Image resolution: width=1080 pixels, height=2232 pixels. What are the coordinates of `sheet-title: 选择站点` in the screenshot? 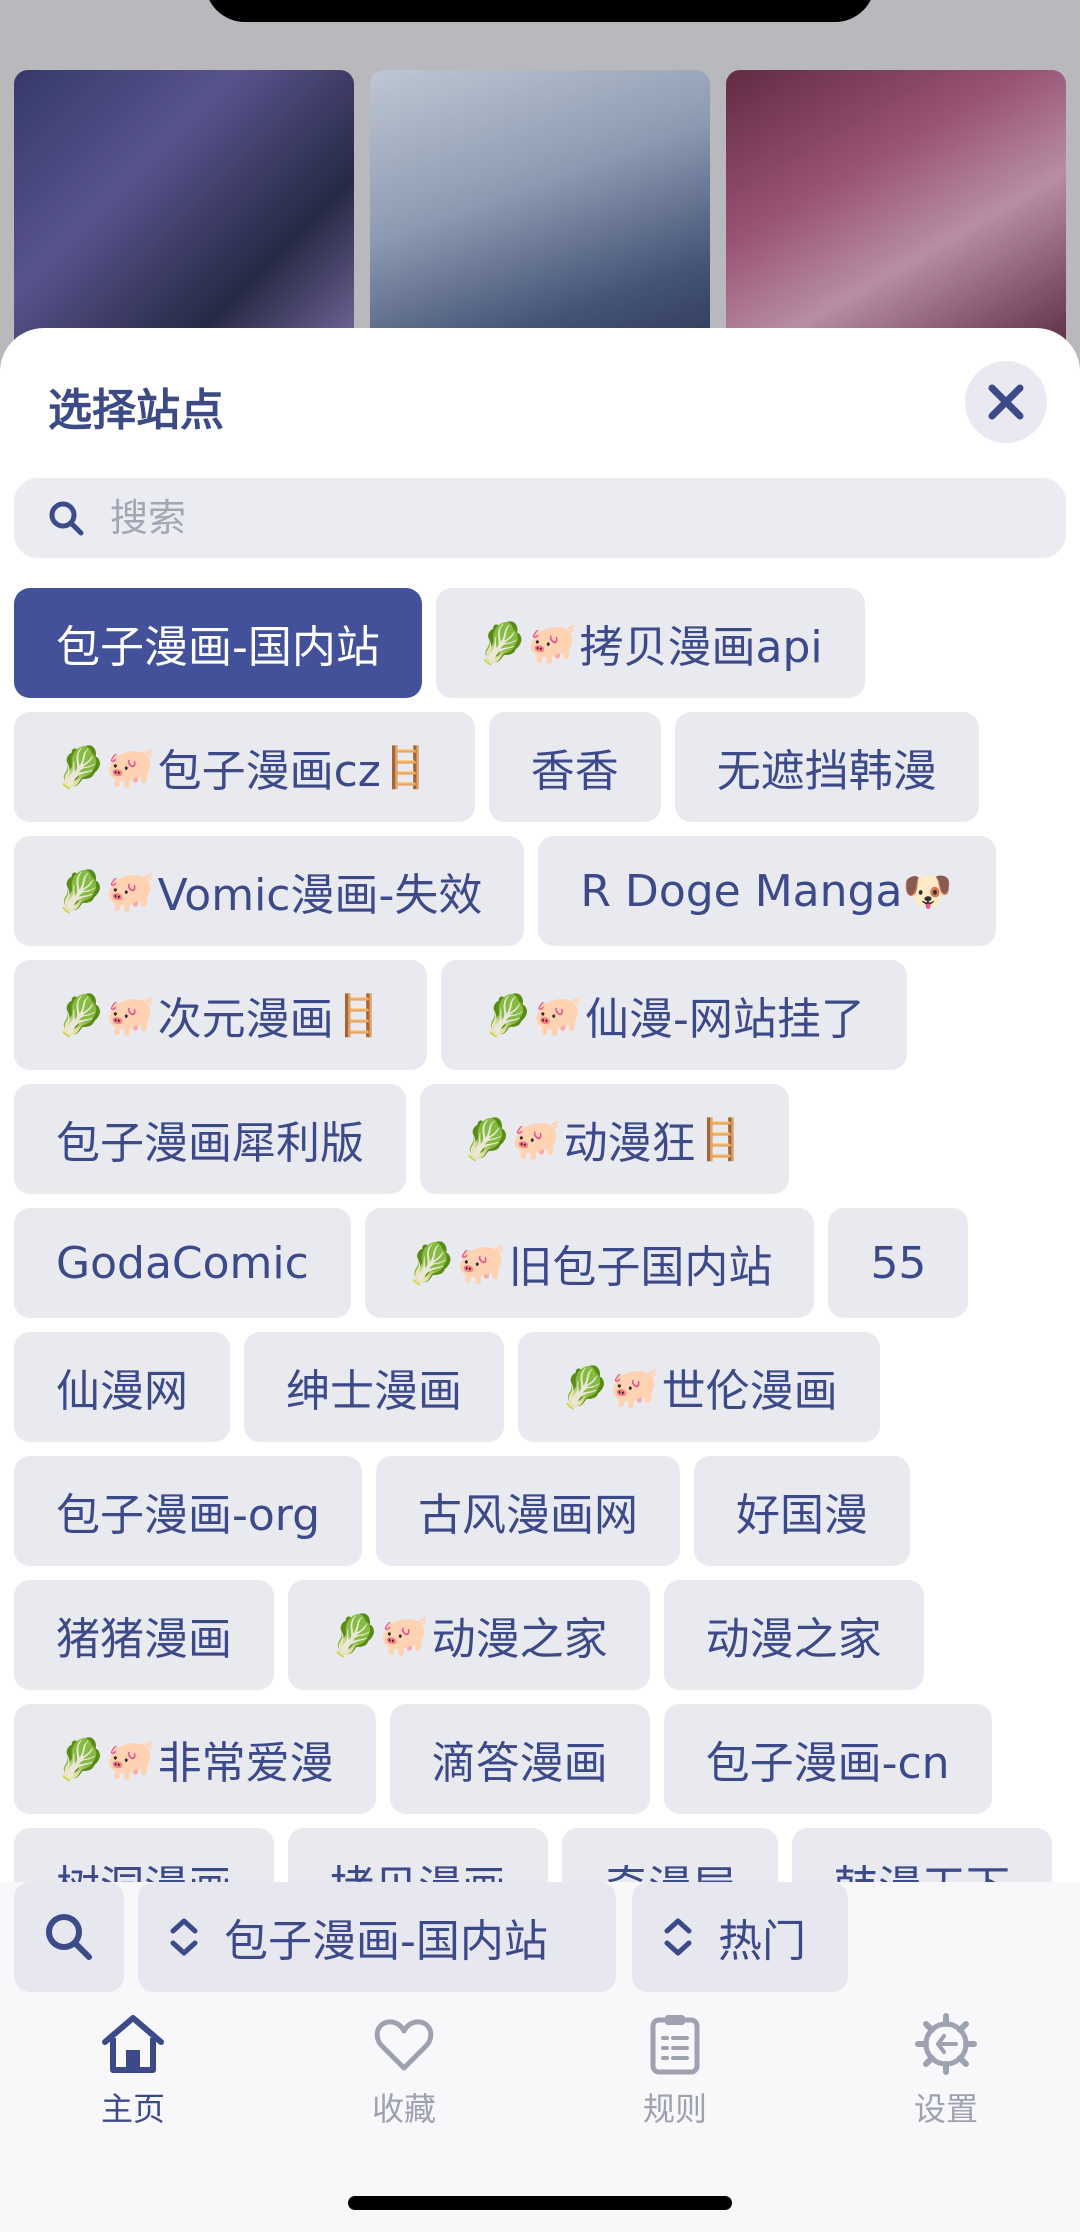 It's located at (136, 410).